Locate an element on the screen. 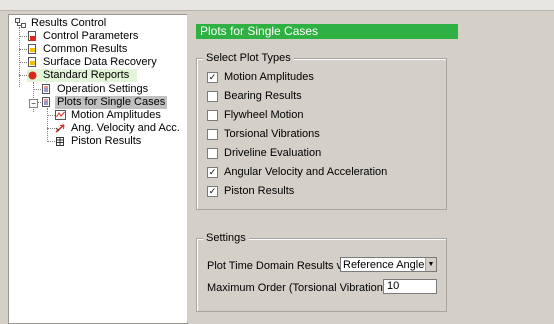 Image resolution: width=554 pixels, height=324 pixels. tree-item-operation-settings: Operation Settings is located at coordinates (95, 89).